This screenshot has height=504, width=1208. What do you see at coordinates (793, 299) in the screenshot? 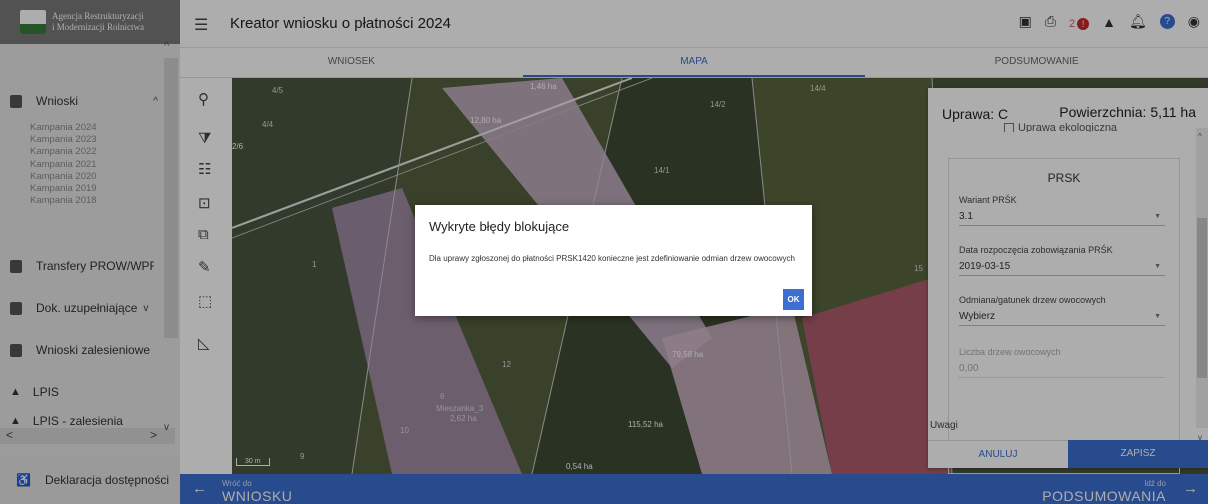
I see `ok-button: OK` at bounding box center [793, 299].